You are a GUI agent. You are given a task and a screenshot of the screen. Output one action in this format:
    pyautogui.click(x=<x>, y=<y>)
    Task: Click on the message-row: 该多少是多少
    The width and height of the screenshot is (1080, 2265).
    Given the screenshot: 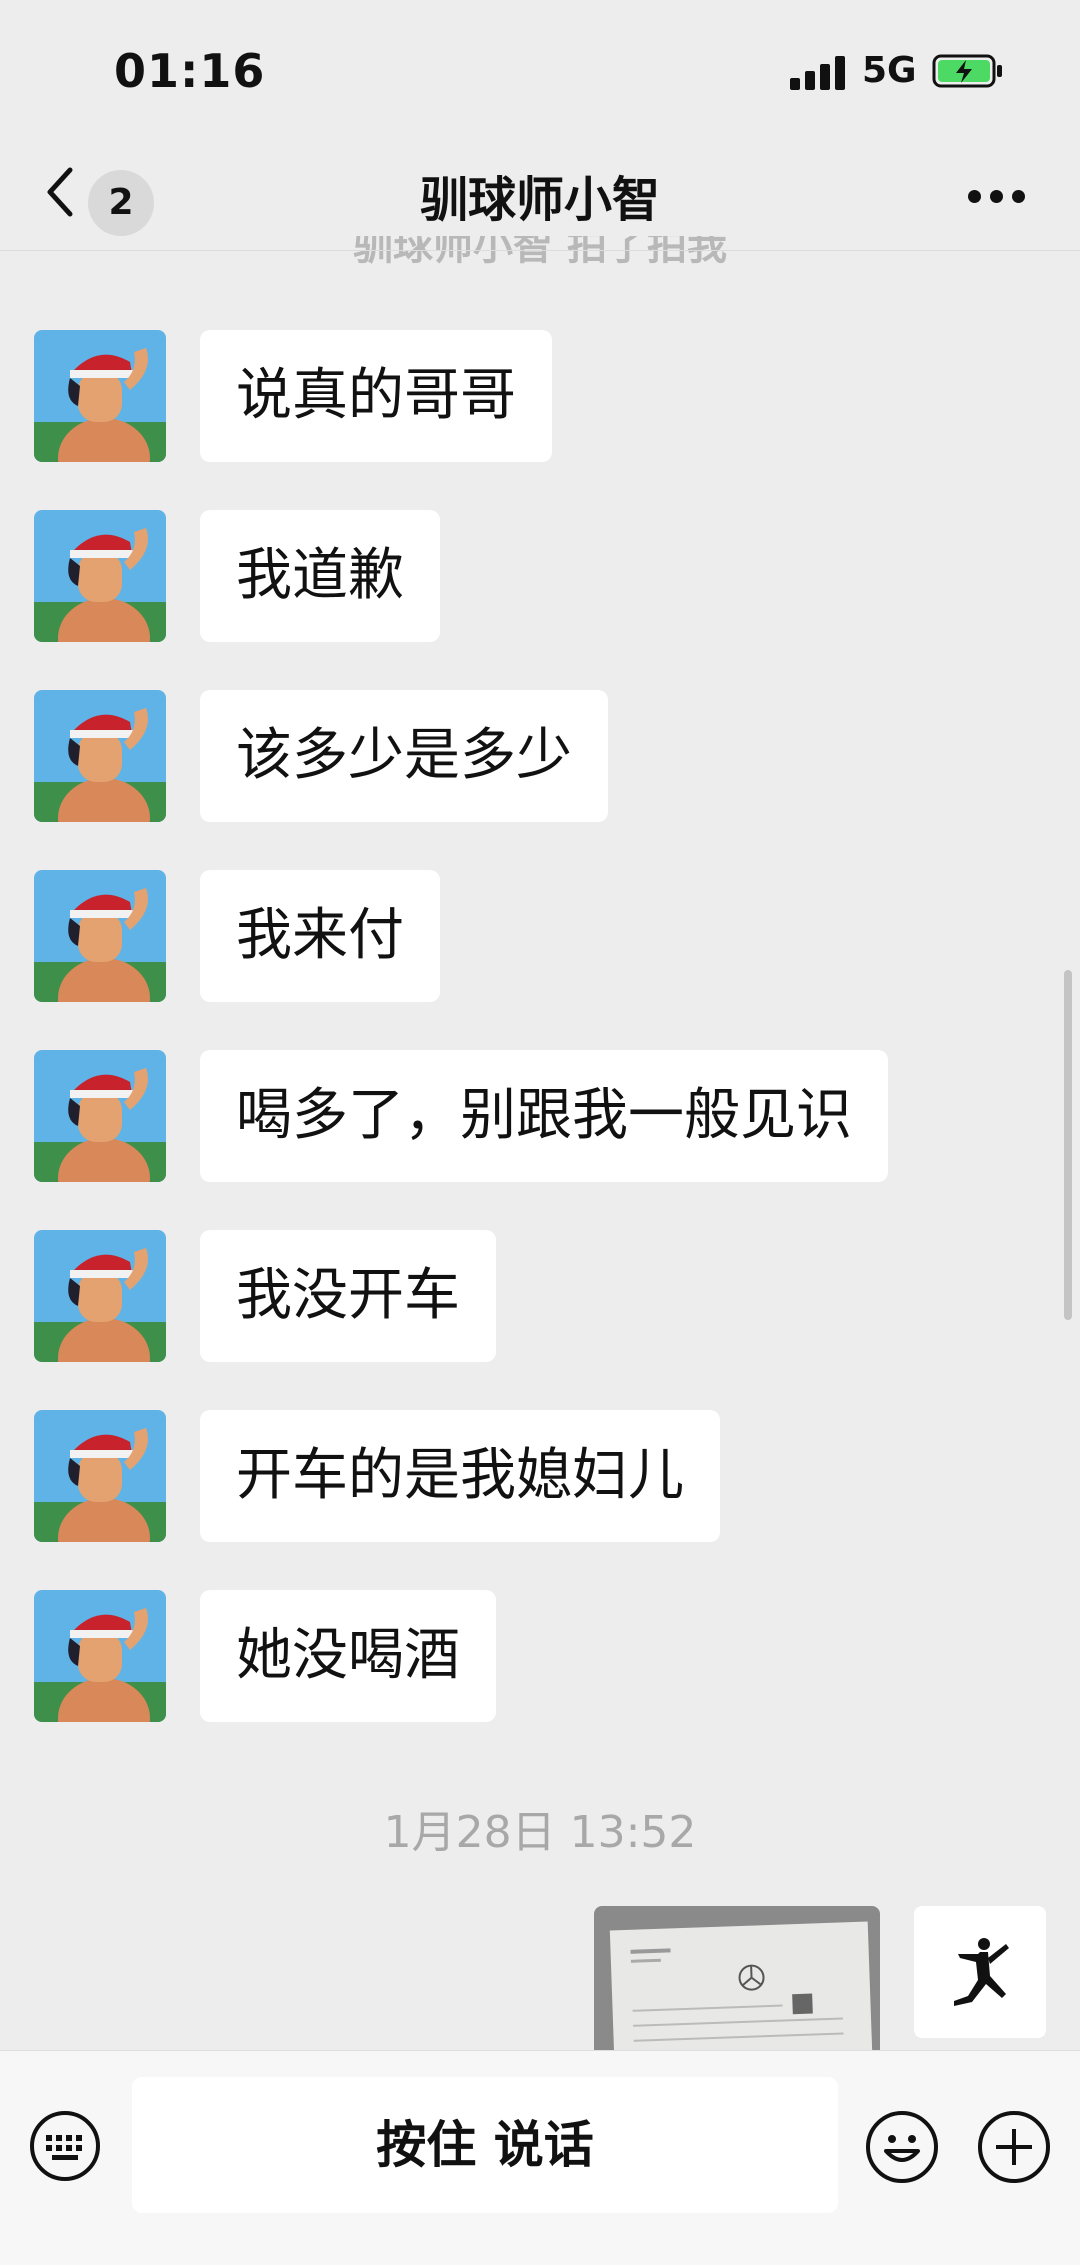 What is the action you would take?
    pyautogui.click(x=540, y=780)
    